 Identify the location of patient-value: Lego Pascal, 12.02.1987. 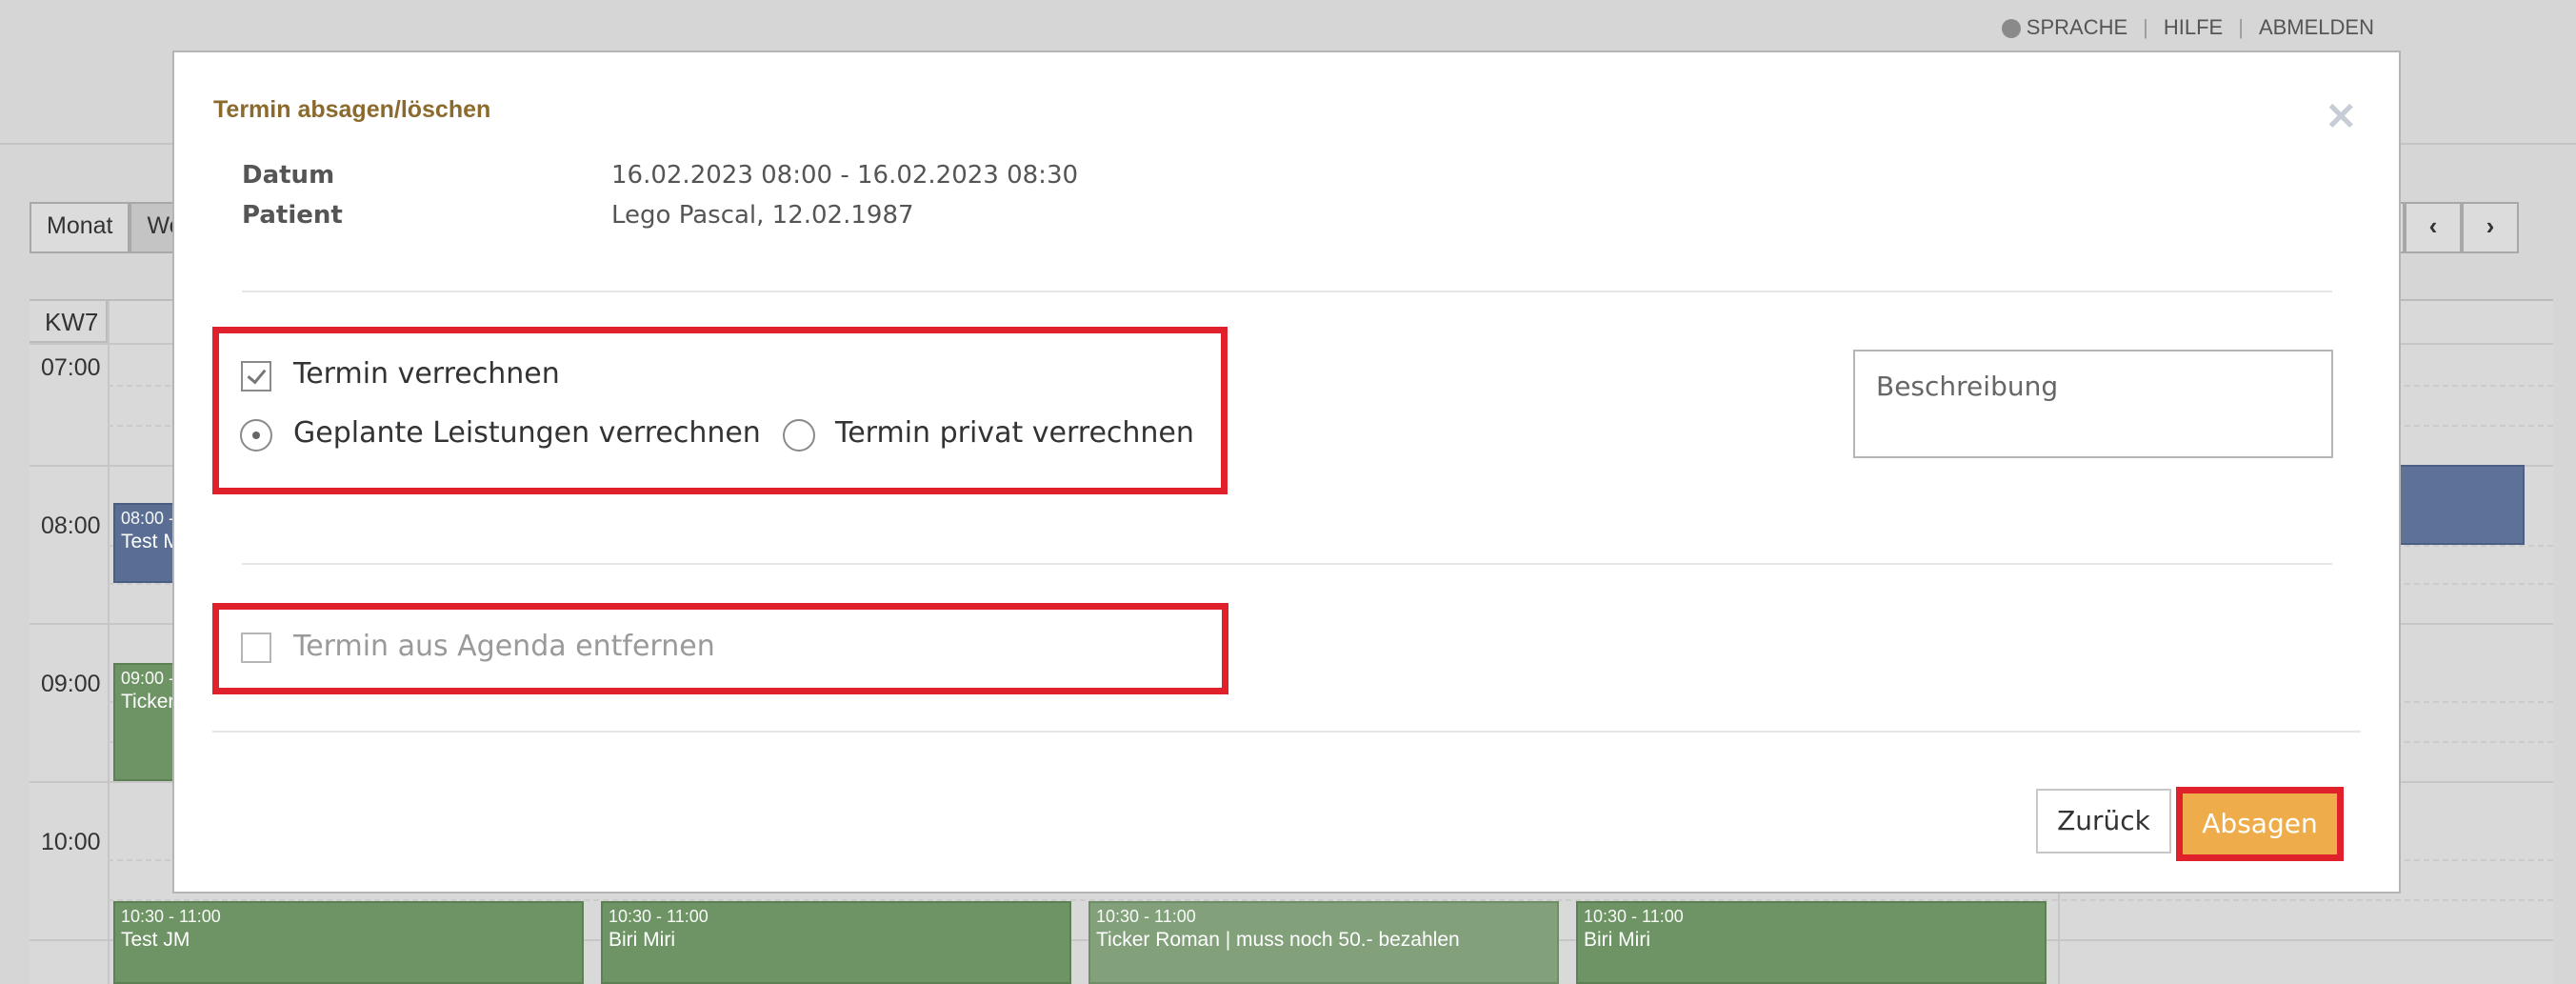
(762, 215).